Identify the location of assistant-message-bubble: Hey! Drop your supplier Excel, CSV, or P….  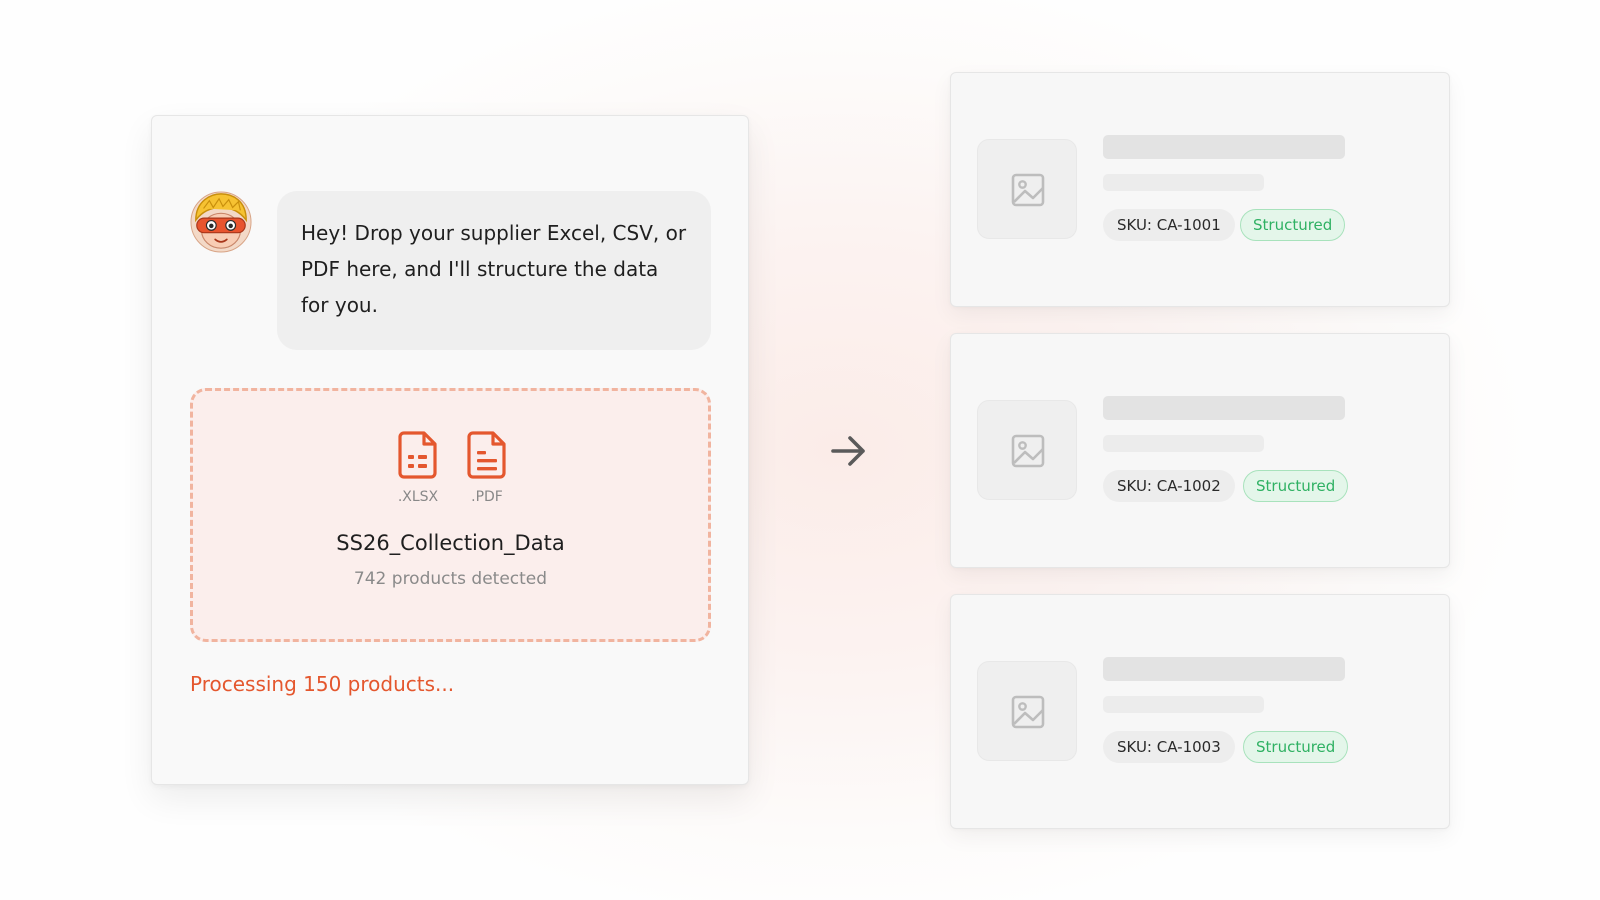
(494, 270).